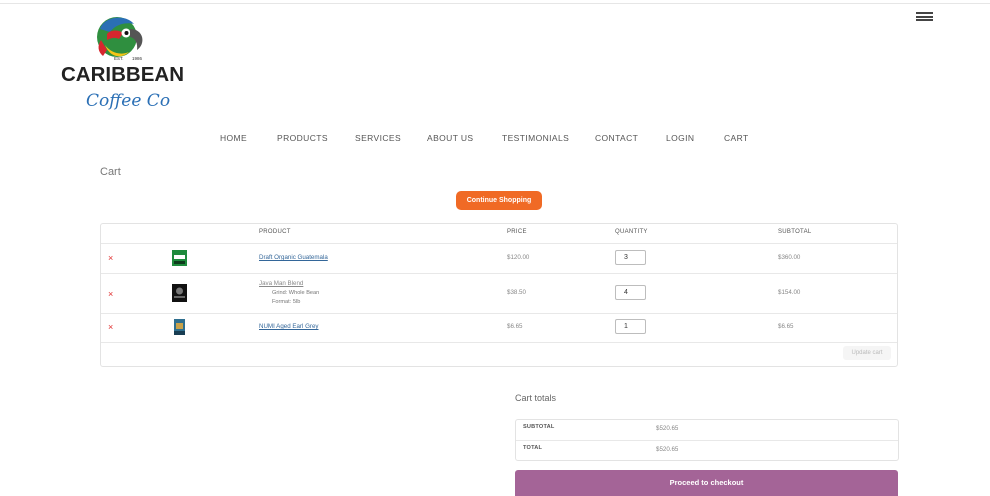 This screenshot has height=496, width=990. Describe the element at coordinates (706, 483) in the screenshot. I see `proceed-to-checkout-button: Proceed to checkout` at that location.